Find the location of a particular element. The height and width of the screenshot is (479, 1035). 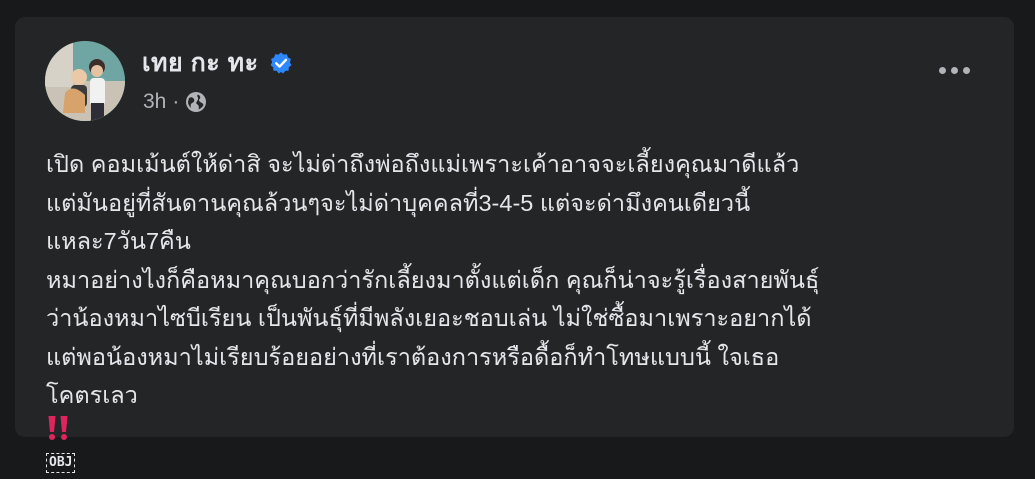

verified-badge-icon is located at coordinates (281, 63).